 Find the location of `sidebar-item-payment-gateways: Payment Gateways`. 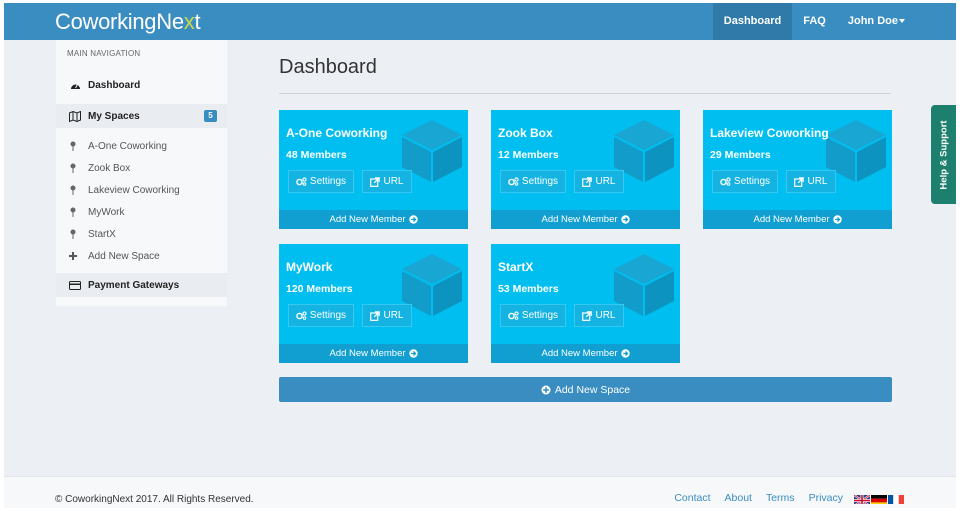

sidebar-item-payment-gateways: Payment Gateways is located at coordinates (141, 285).